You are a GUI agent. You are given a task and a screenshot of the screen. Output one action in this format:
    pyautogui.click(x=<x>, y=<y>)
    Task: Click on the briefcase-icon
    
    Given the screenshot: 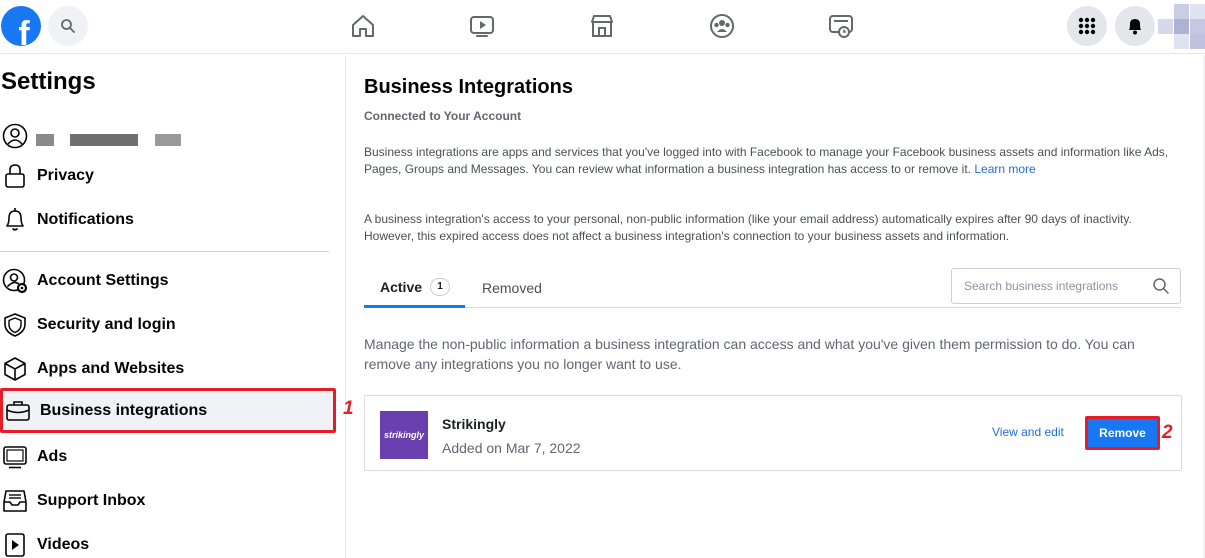 What is the action you would take?
    pyautogui.click(x=18, y=411)
    